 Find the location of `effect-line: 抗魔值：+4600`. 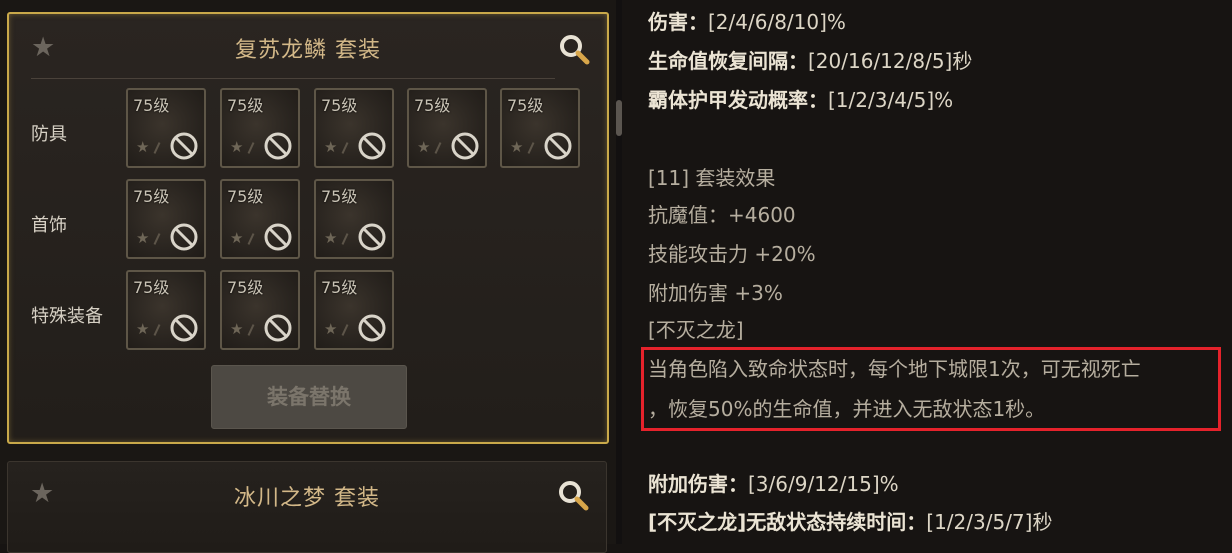

effect-line: 抗魔值：+4600 is located at coordinates (722, 215).